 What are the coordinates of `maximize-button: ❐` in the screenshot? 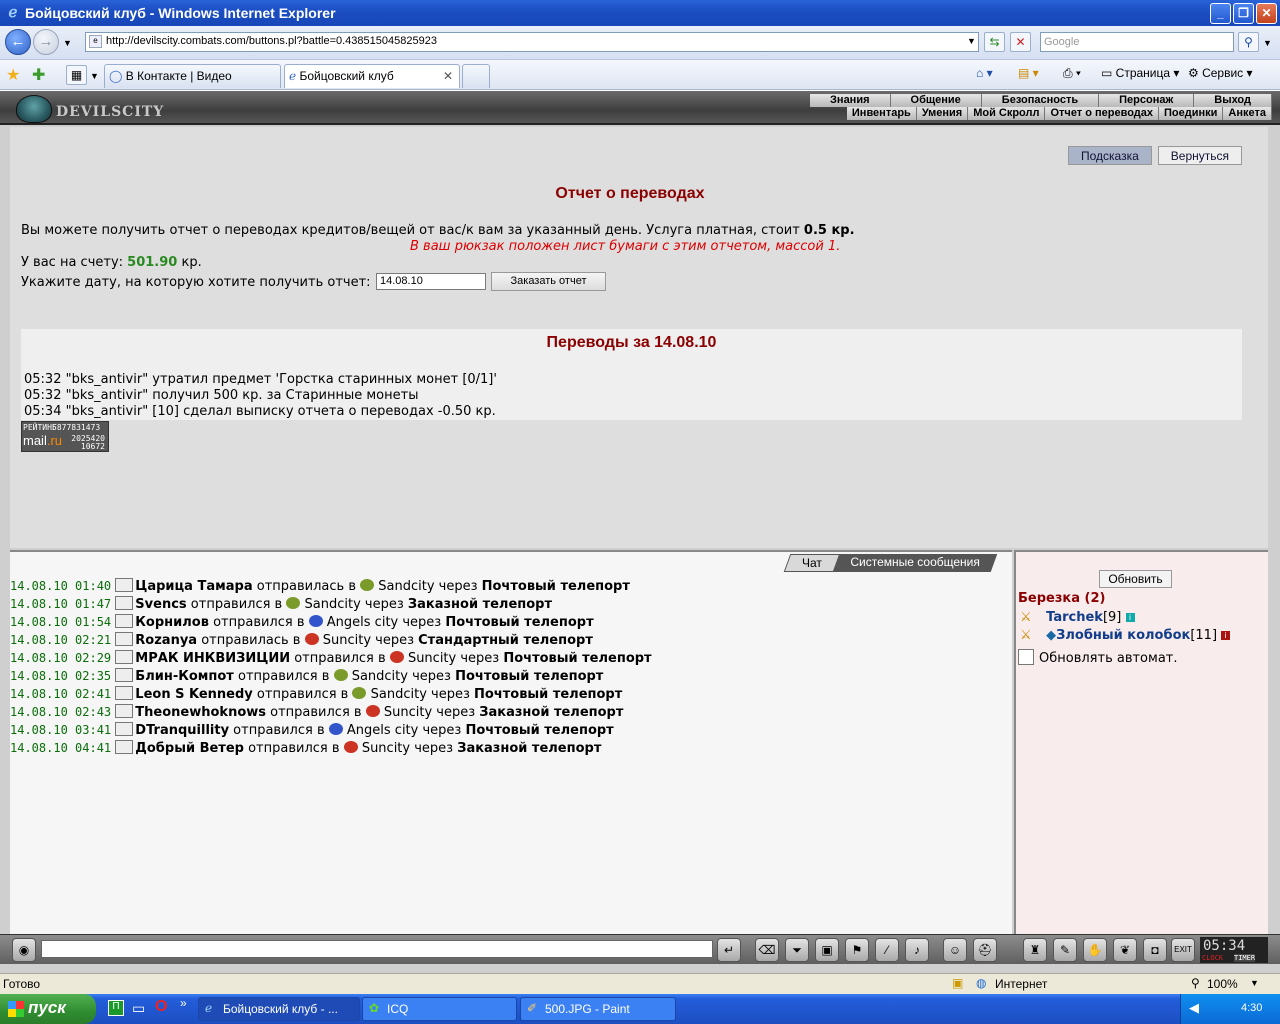 It's located at (1243, 13).